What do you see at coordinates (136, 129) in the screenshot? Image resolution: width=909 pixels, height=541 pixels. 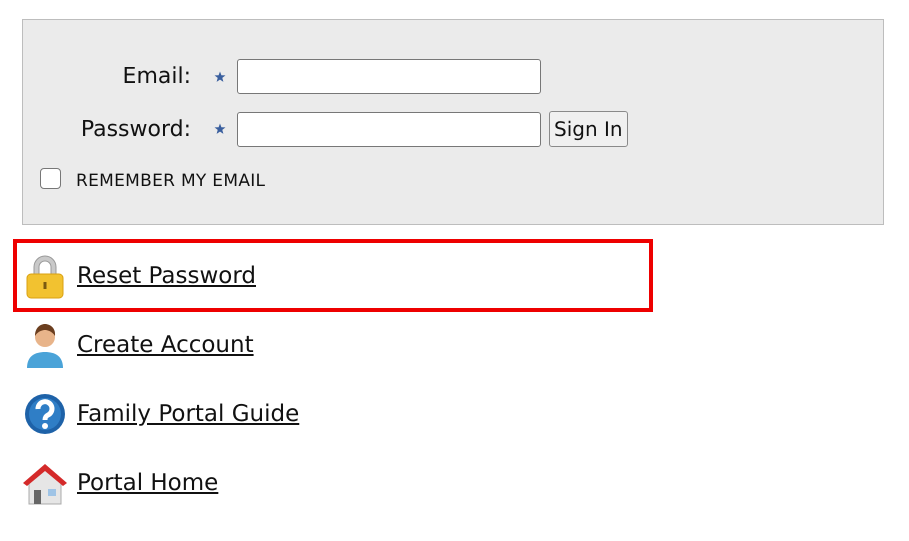 I see `field-label: Password:` at bounding box center [136, 129].